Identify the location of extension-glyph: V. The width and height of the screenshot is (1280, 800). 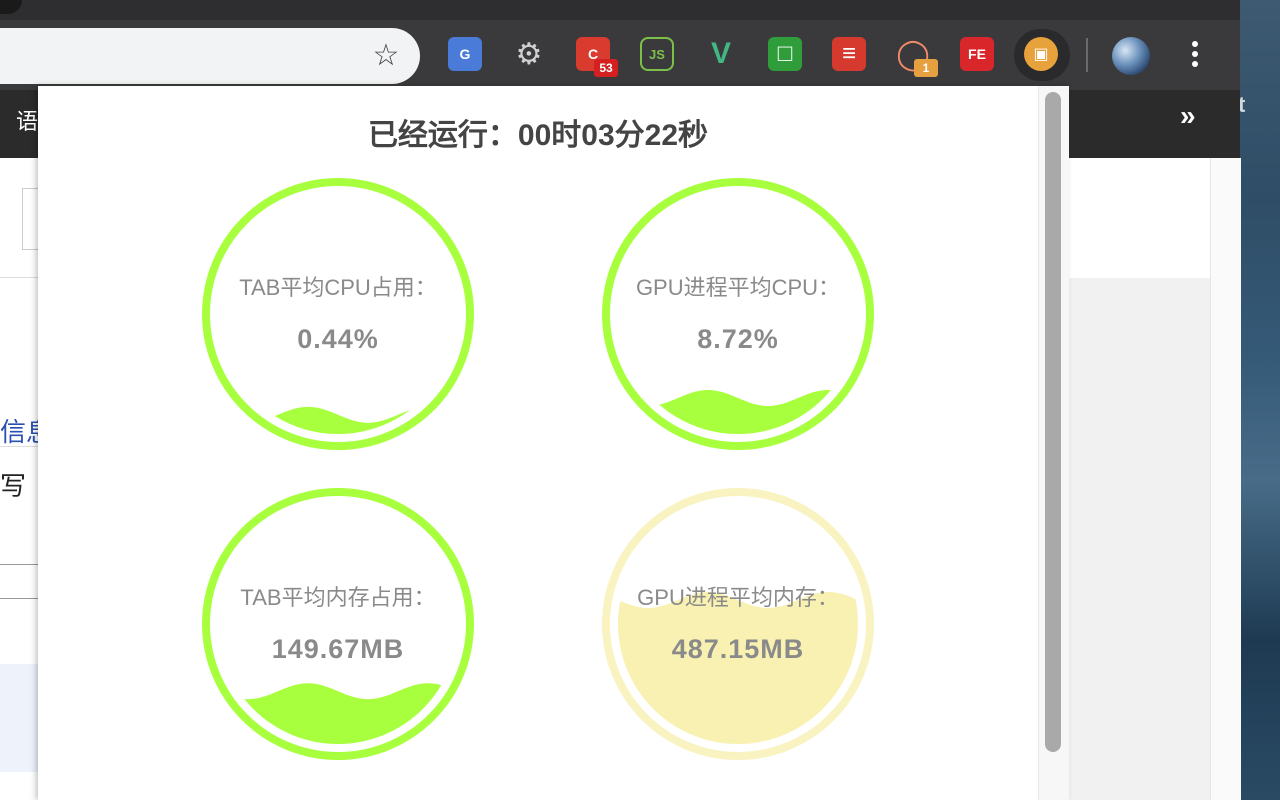
(720, 53).